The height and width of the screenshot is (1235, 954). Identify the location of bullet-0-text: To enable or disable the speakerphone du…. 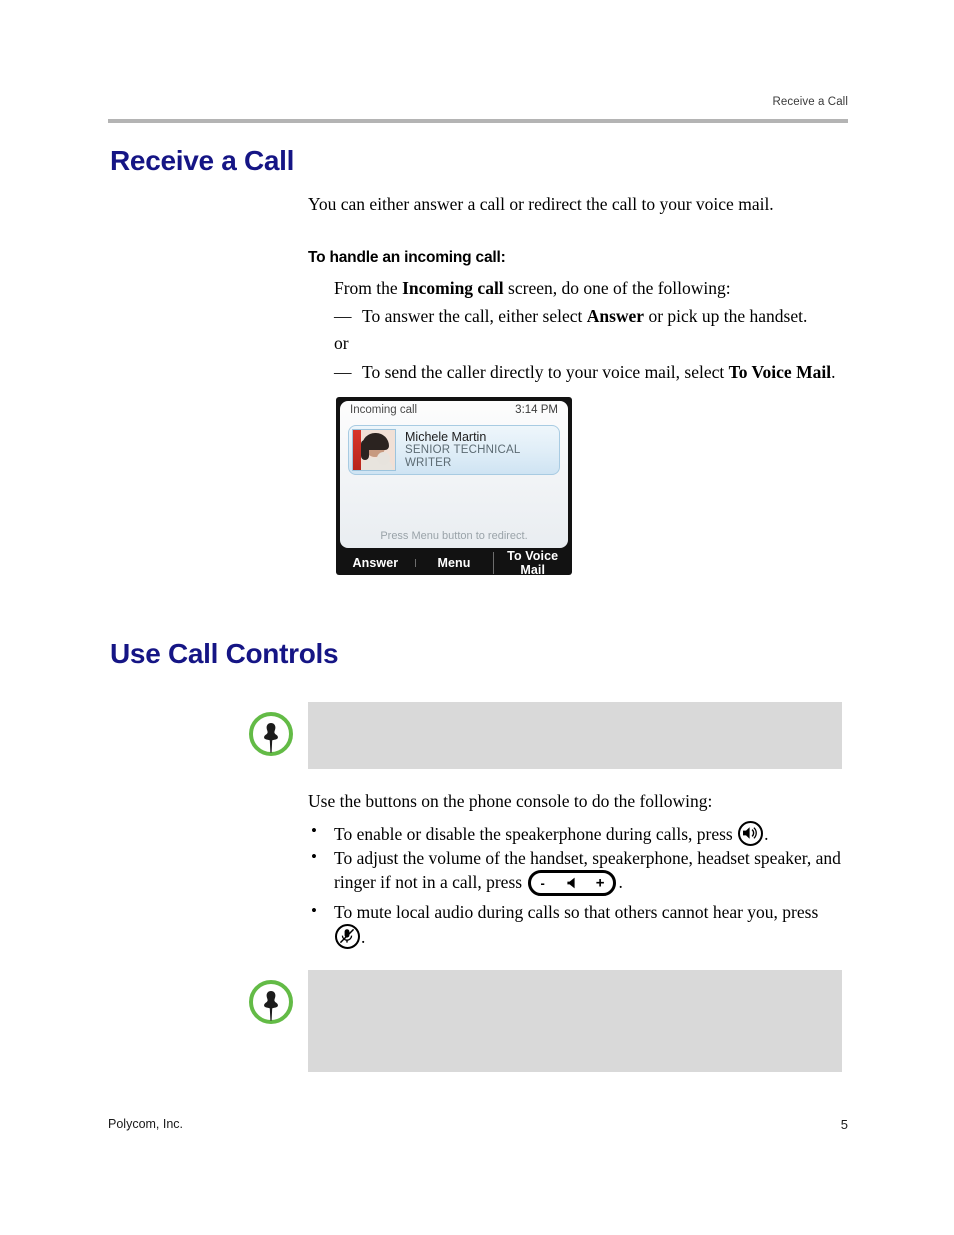
(536, 834).